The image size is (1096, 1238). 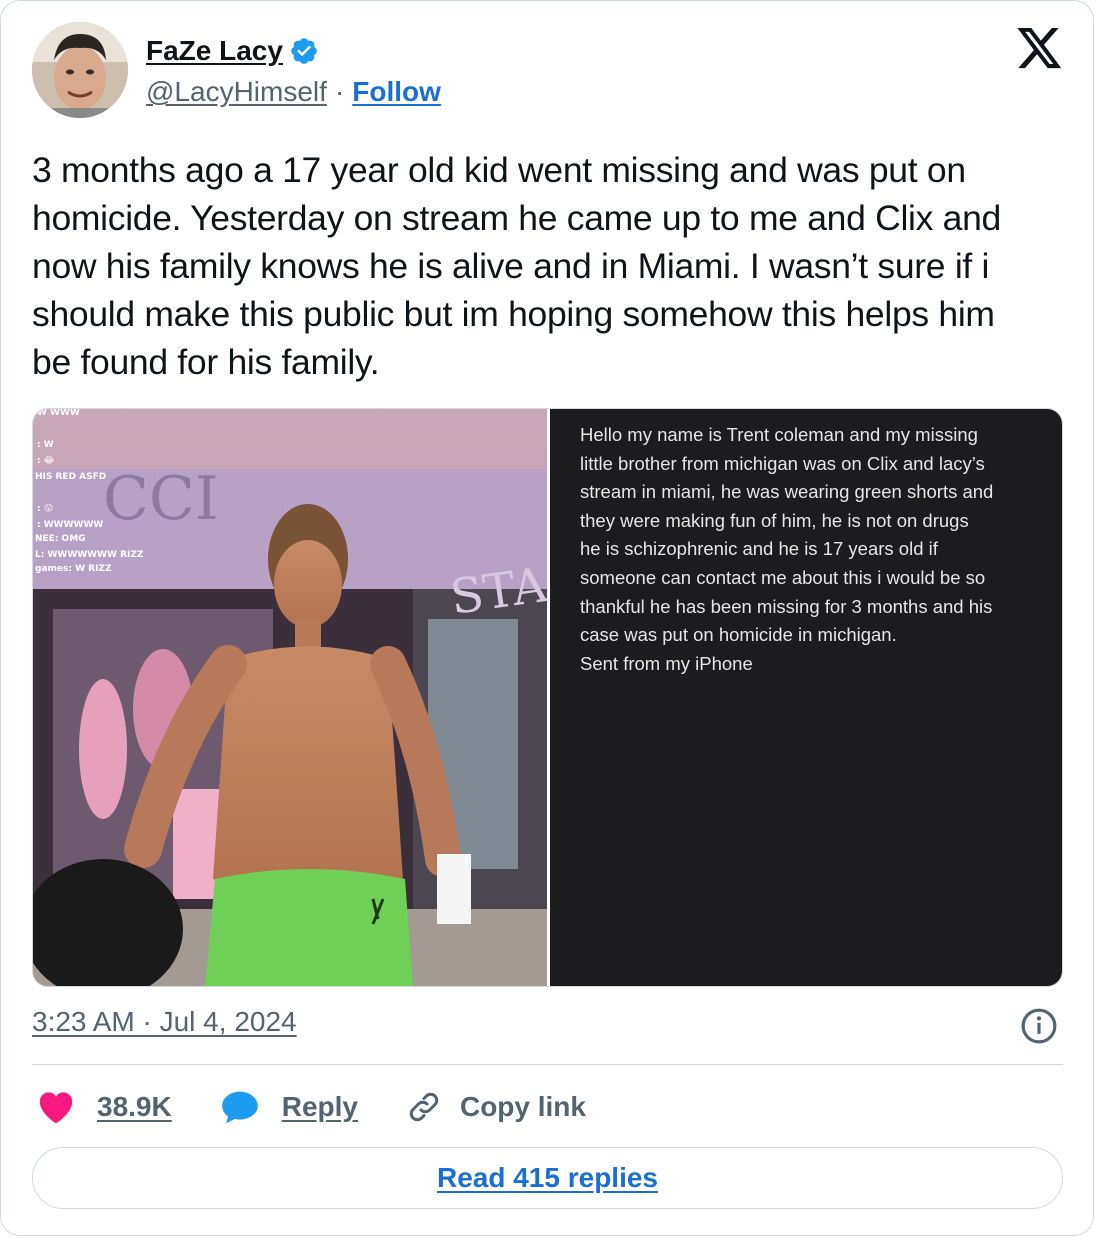 I want to click on read-replies-button: Read 415 replies, so click(x=547, y=1178).